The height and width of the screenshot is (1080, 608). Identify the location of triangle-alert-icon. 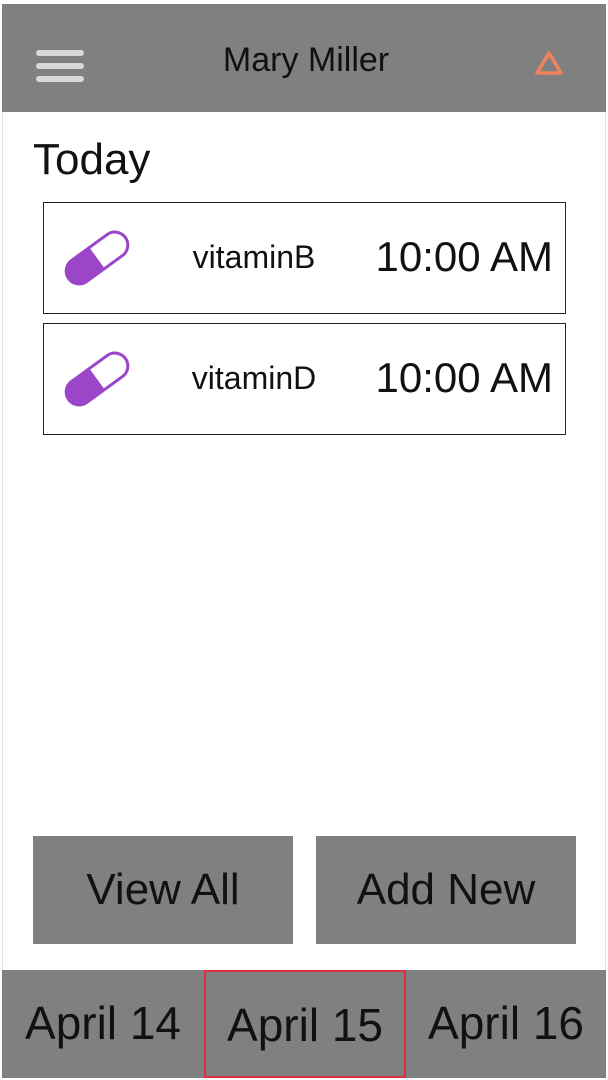
(549, 63).